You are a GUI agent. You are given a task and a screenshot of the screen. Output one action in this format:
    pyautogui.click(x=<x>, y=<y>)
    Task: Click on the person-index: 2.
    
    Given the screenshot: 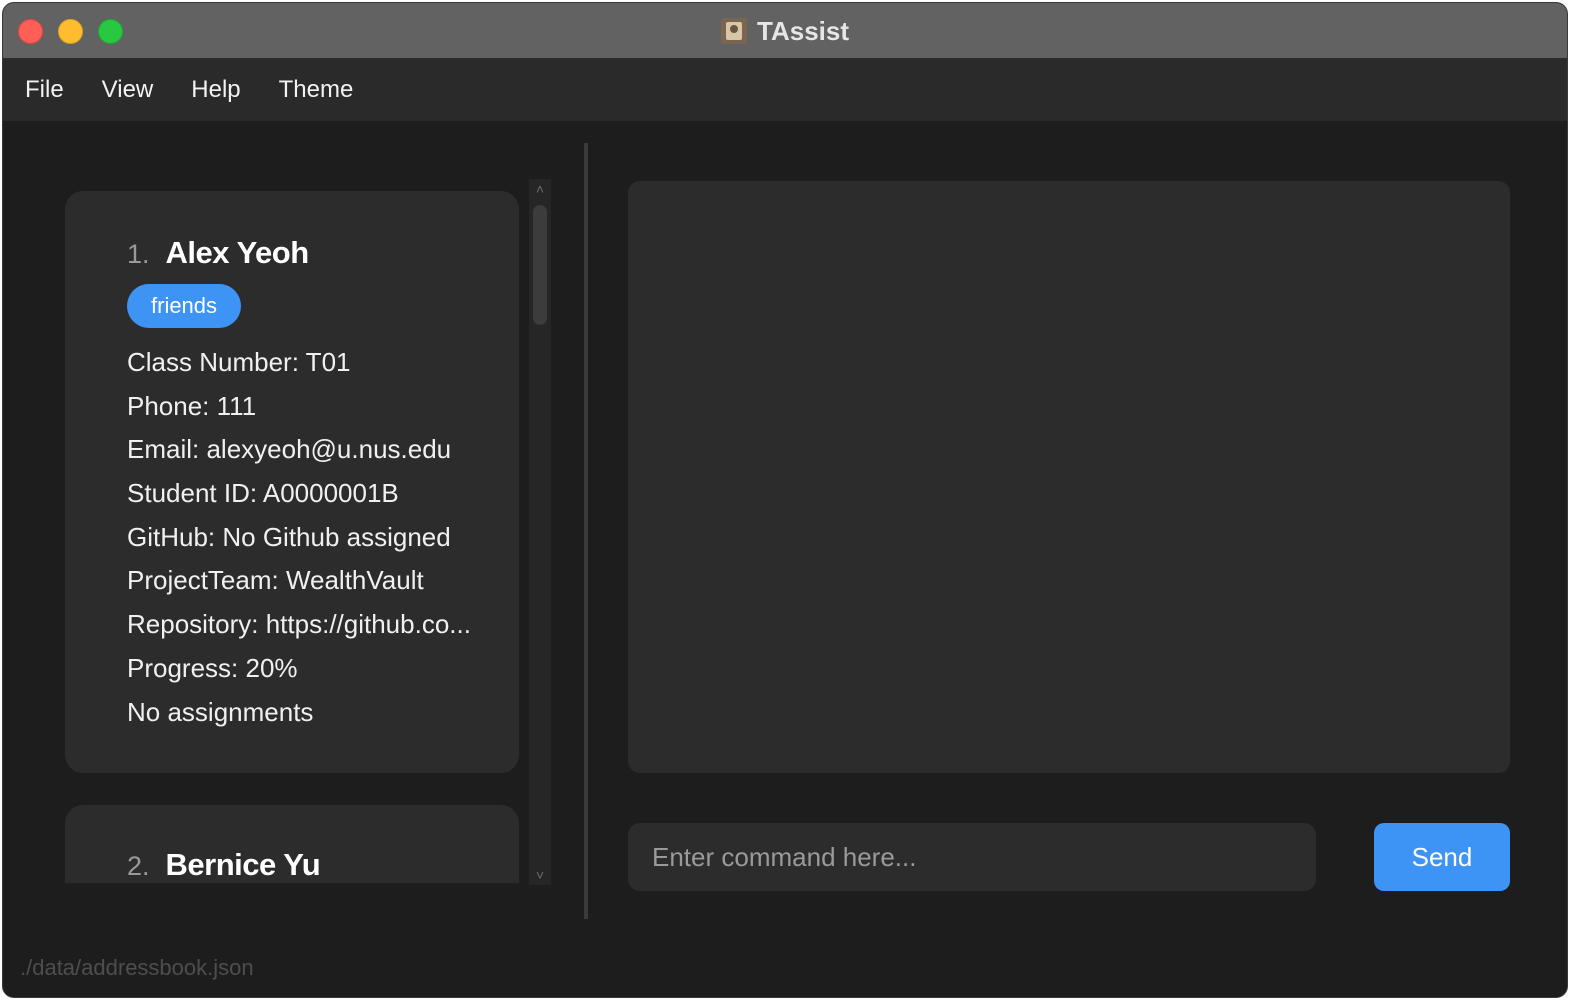 What is the action you would take?
    pyautogui.click(x=138, y=866)
    